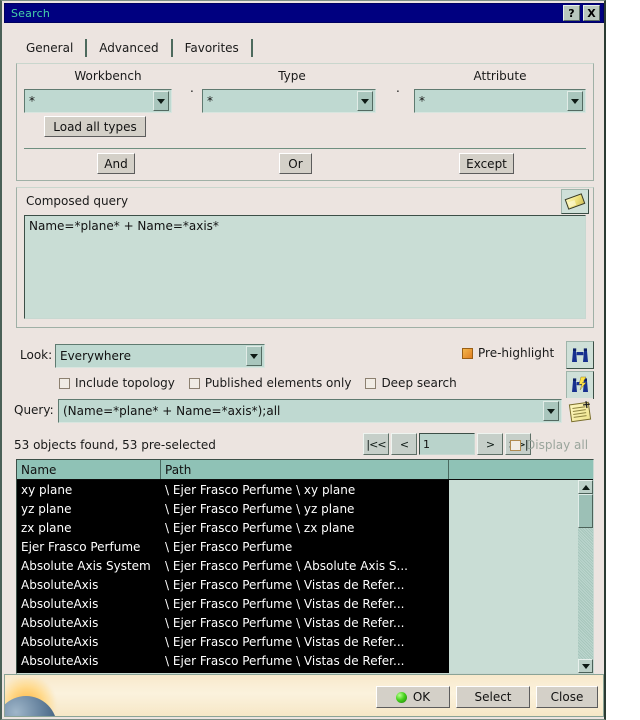 The width and height of the screenshot is (640, 720). What do you see at coordinates (493, 697) in the screenshot?
I see `select-button: Select` at bounding box center [493, 697].